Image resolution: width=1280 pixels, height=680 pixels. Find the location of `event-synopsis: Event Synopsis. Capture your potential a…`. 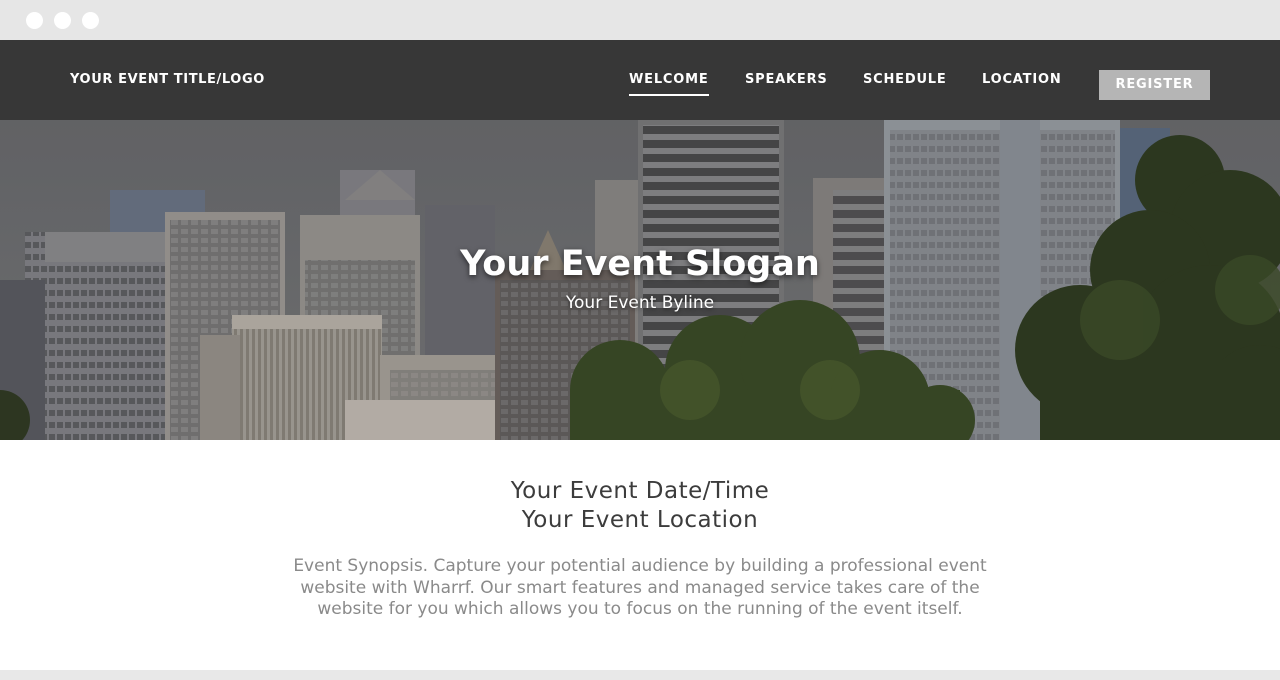

event-synopsis: Event Synopsis. Capture your potential a… is located at coordinates (640, 587).